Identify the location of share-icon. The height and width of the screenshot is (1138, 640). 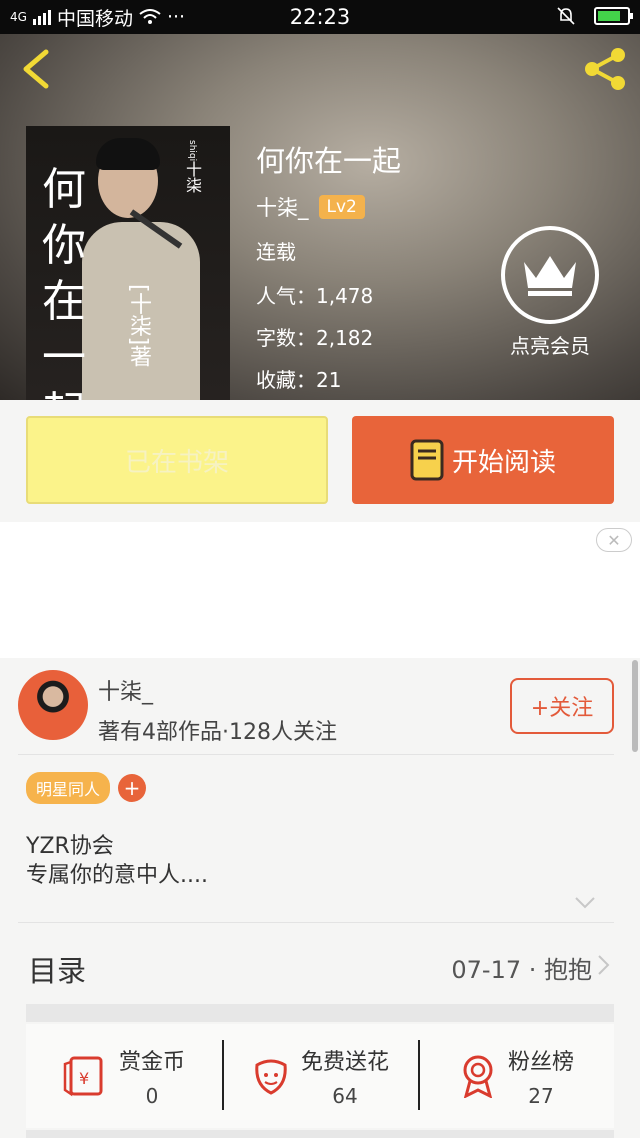
(605, 69).